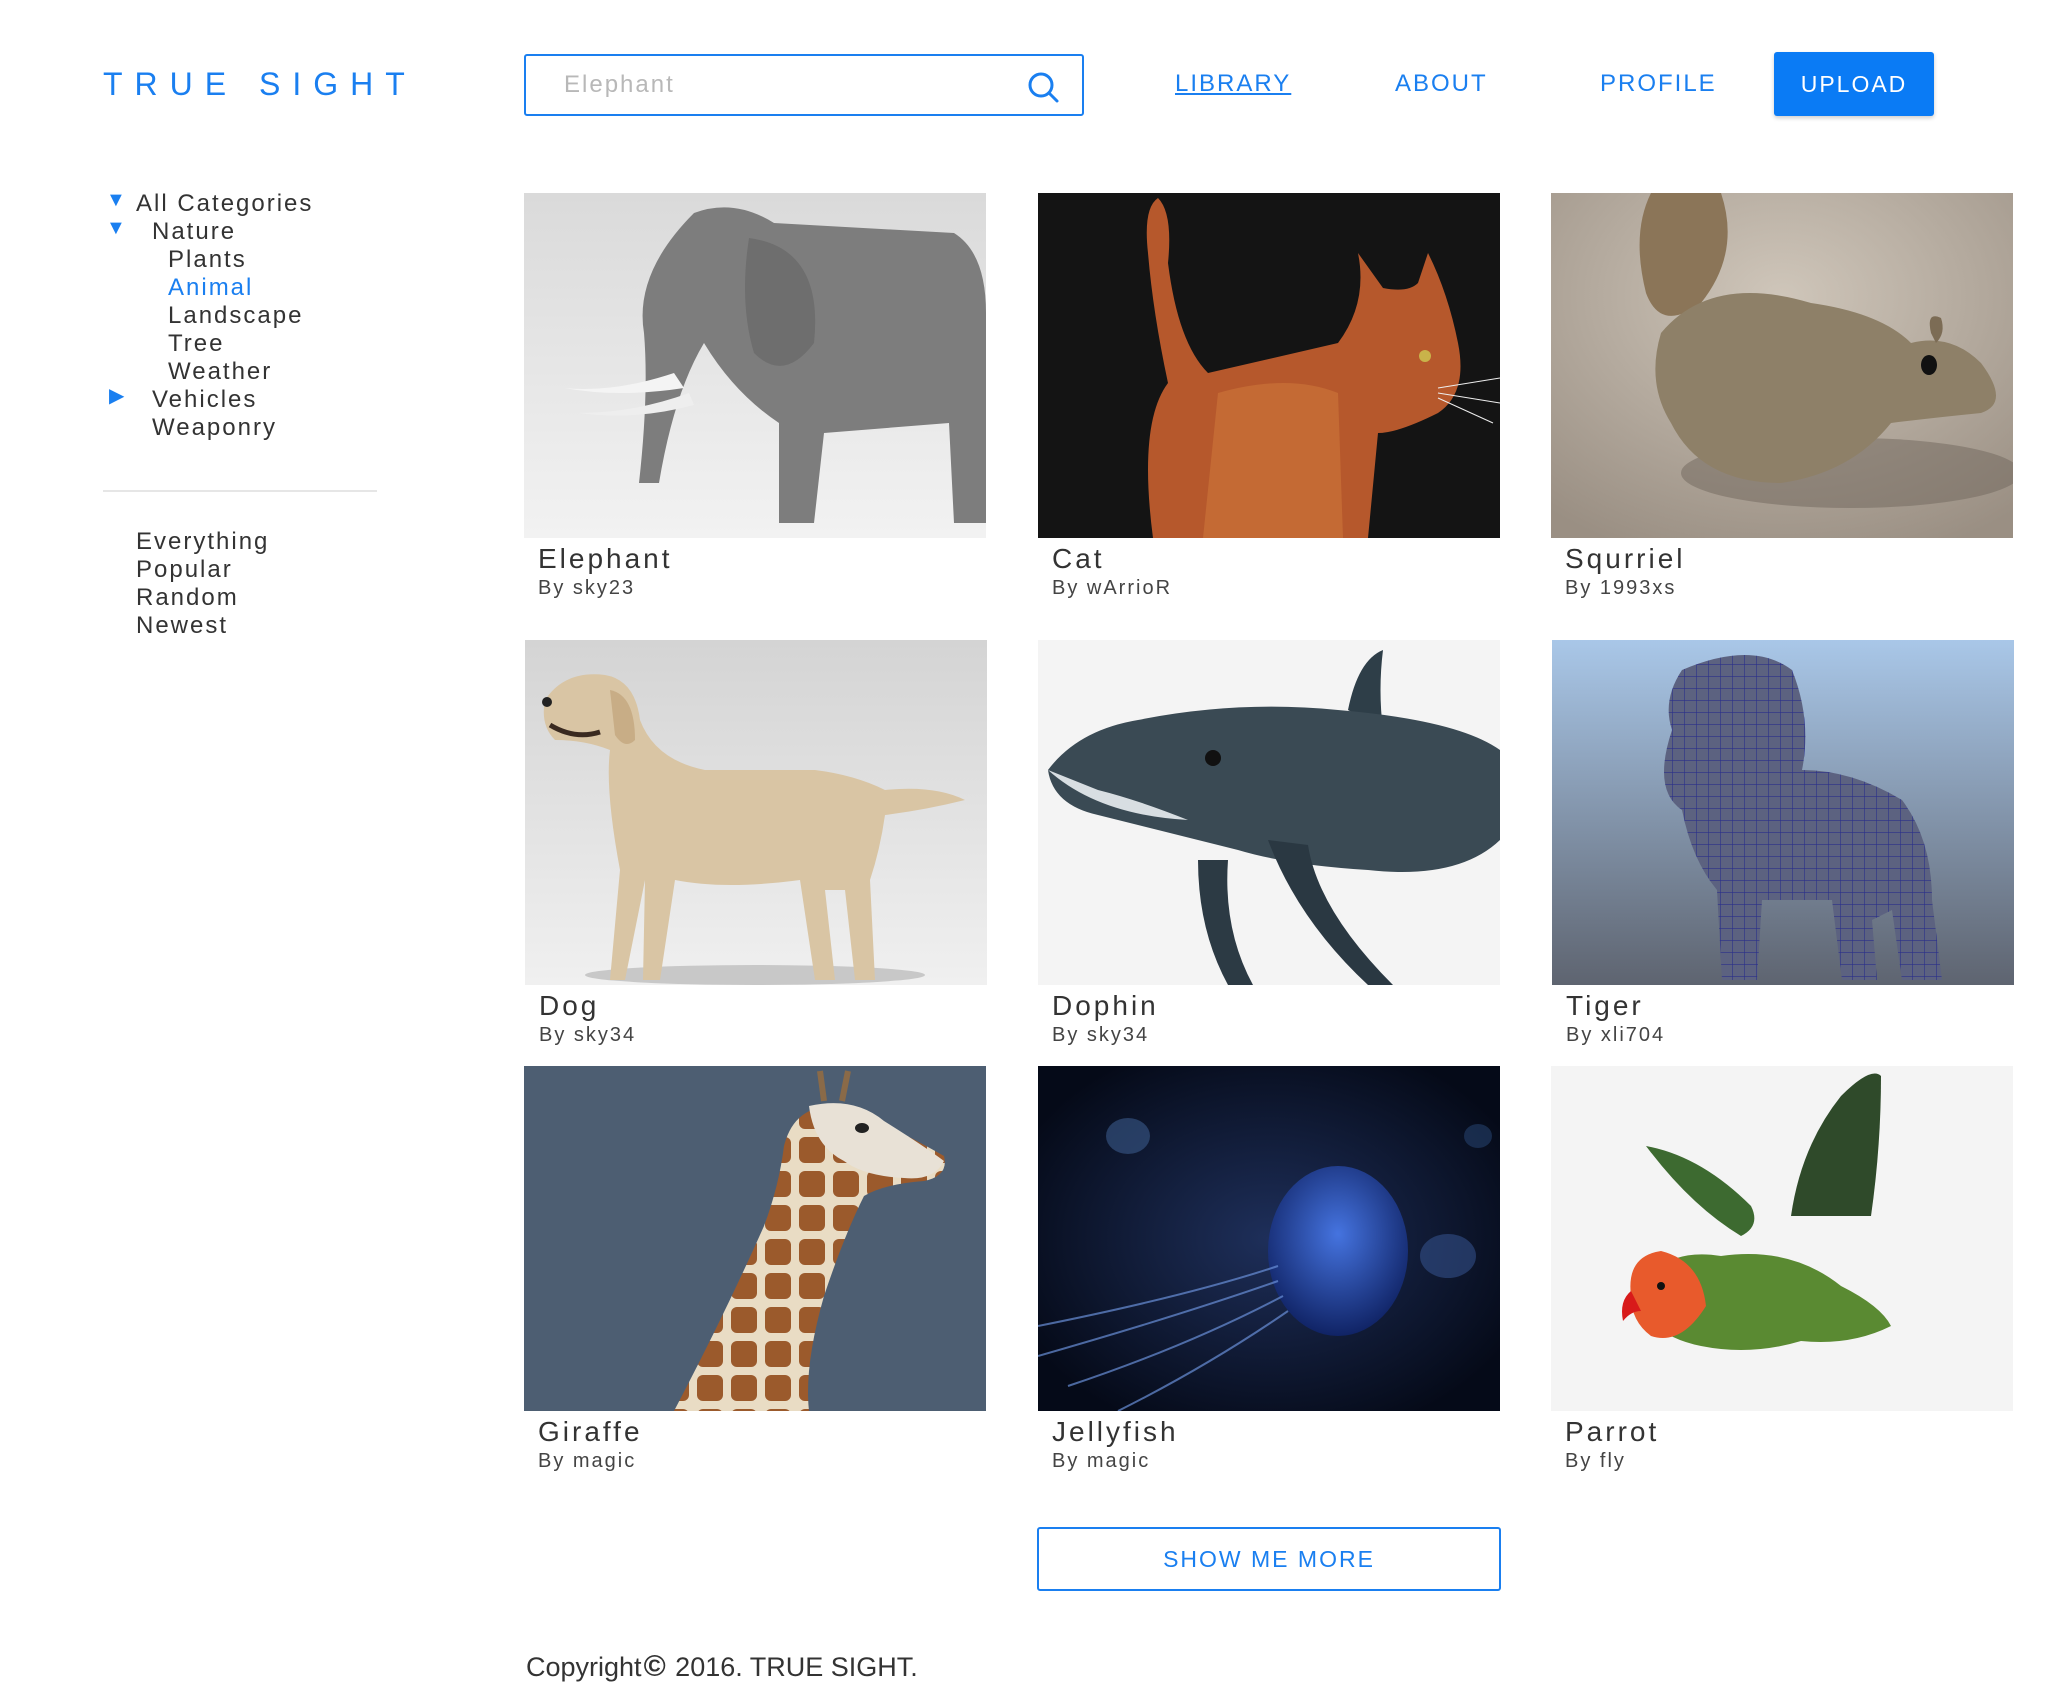 The width and height of the screenshot is (2048, 1708). Describe the element at coordinates (243, 344) in the screenshot. I see `category-tree: Tree` at that location.